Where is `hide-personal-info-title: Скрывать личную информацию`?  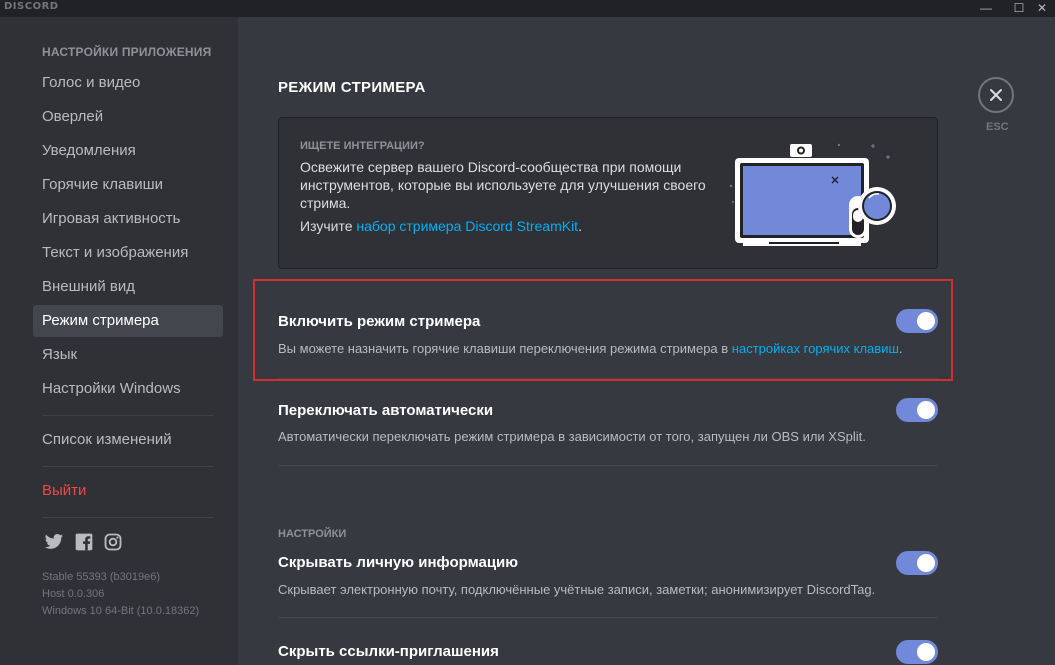
hide-personal-info-title: Скрывать личную информацию is located at coordinates (398, 562).